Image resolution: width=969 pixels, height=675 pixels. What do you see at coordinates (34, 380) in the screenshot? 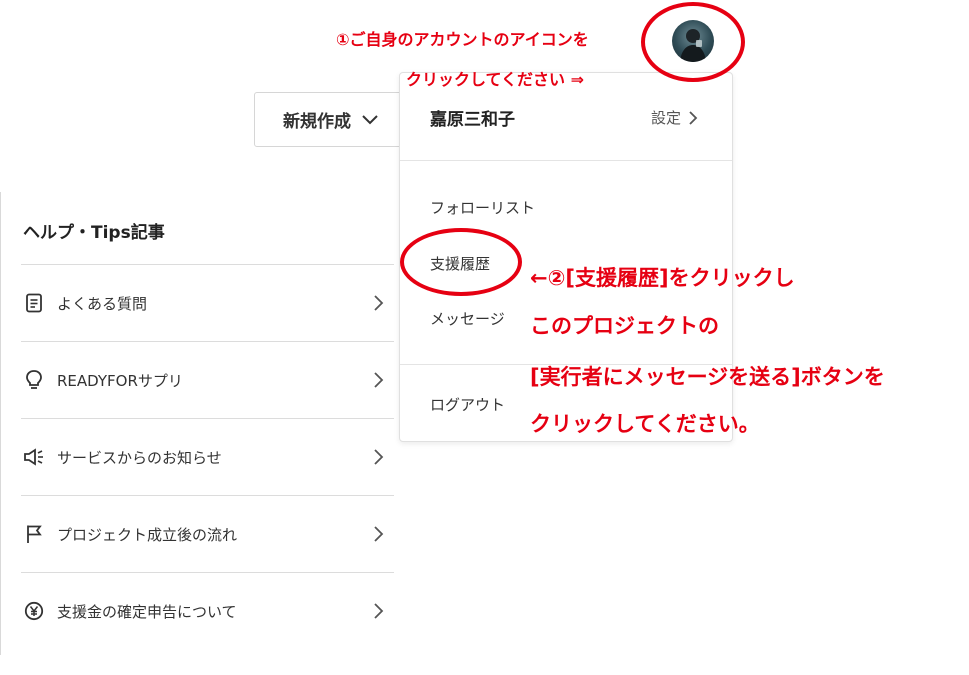
I see `lightbulb-icon` at bounding box center [34, 380].